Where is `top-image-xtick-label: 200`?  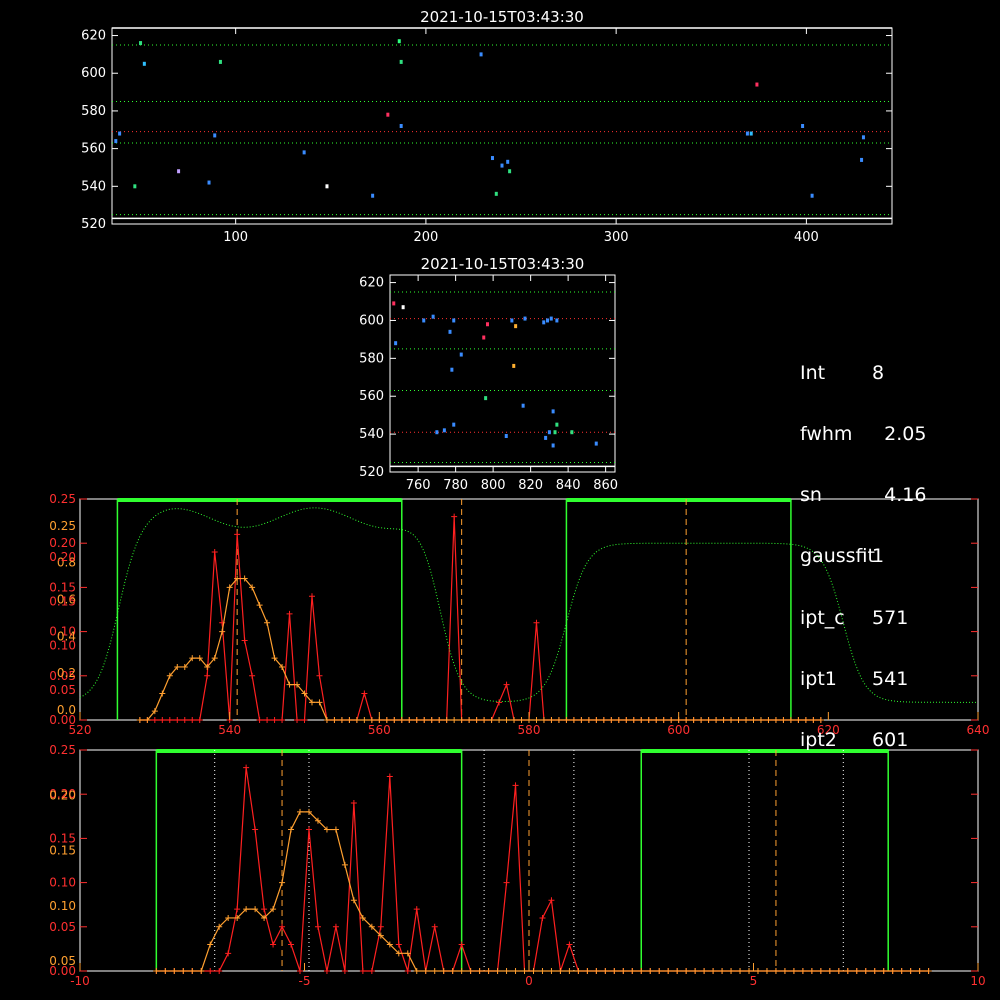 top-image-xtick-label: 200 is located at coordinates (425, 237).